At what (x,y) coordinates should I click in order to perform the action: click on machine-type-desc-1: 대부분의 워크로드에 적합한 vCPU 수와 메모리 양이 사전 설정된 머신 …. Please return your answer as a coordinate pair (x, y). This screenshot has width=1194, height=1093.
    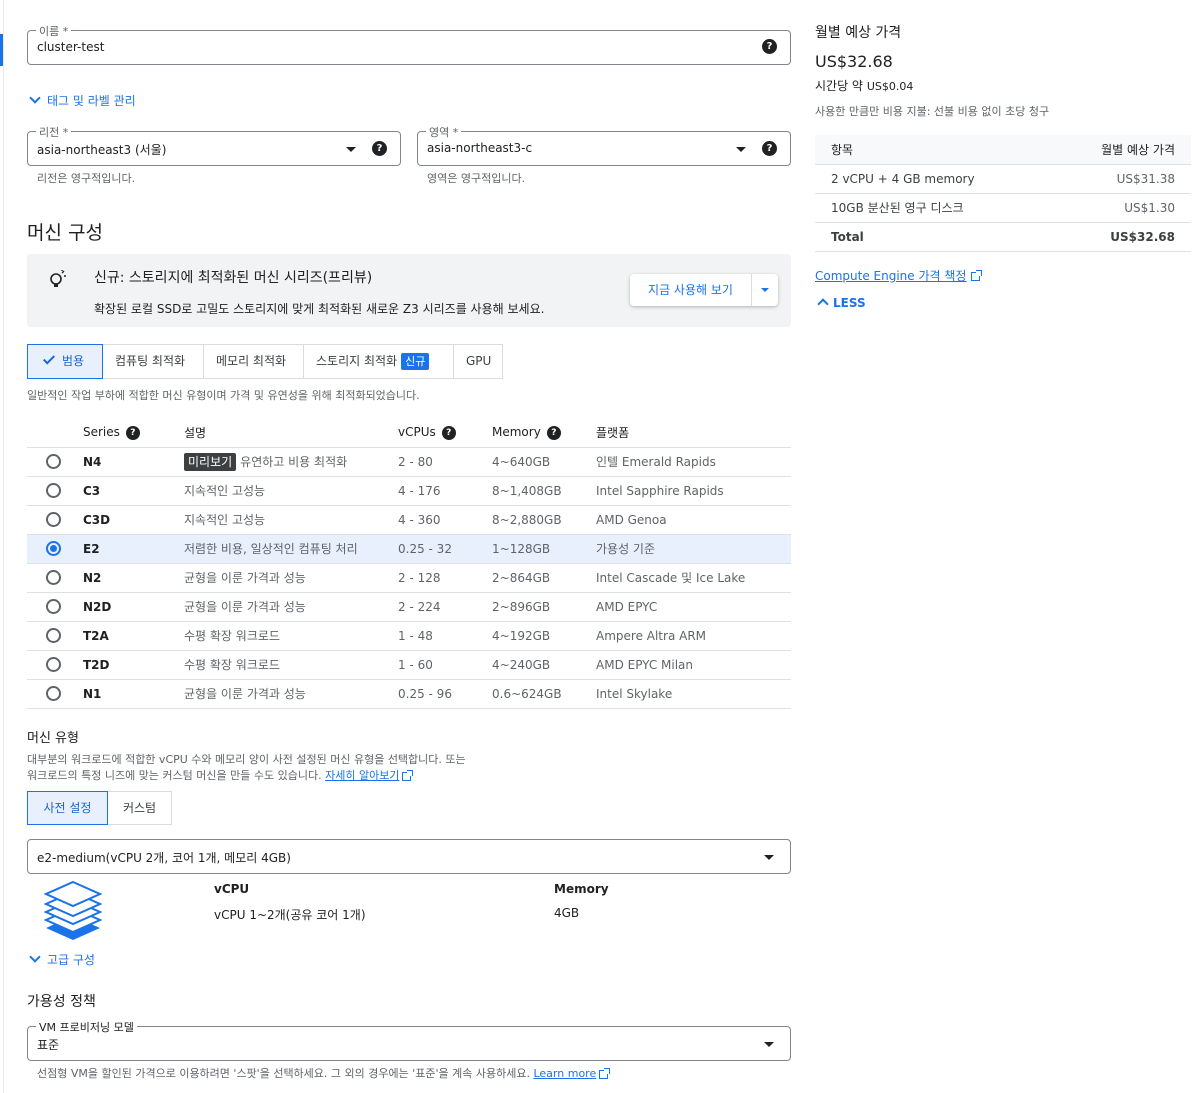
    Looking at the image, I should click on (246, 759).